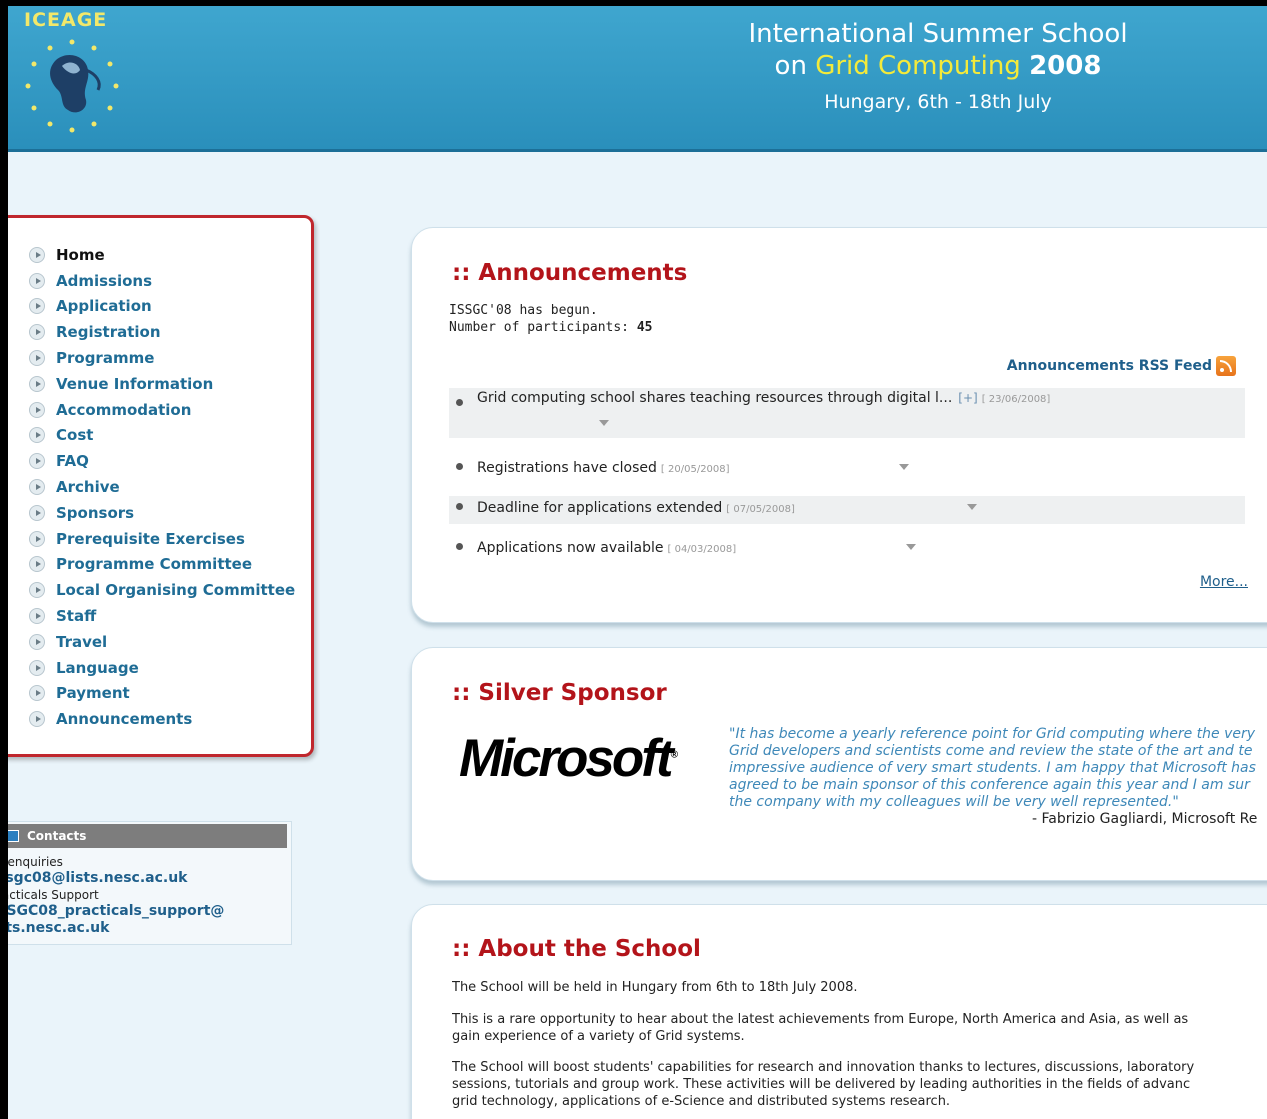 The image size is (1267, 1119). I want to click on nav-item-programme-committee: Programme Committee, so click(162, 565).